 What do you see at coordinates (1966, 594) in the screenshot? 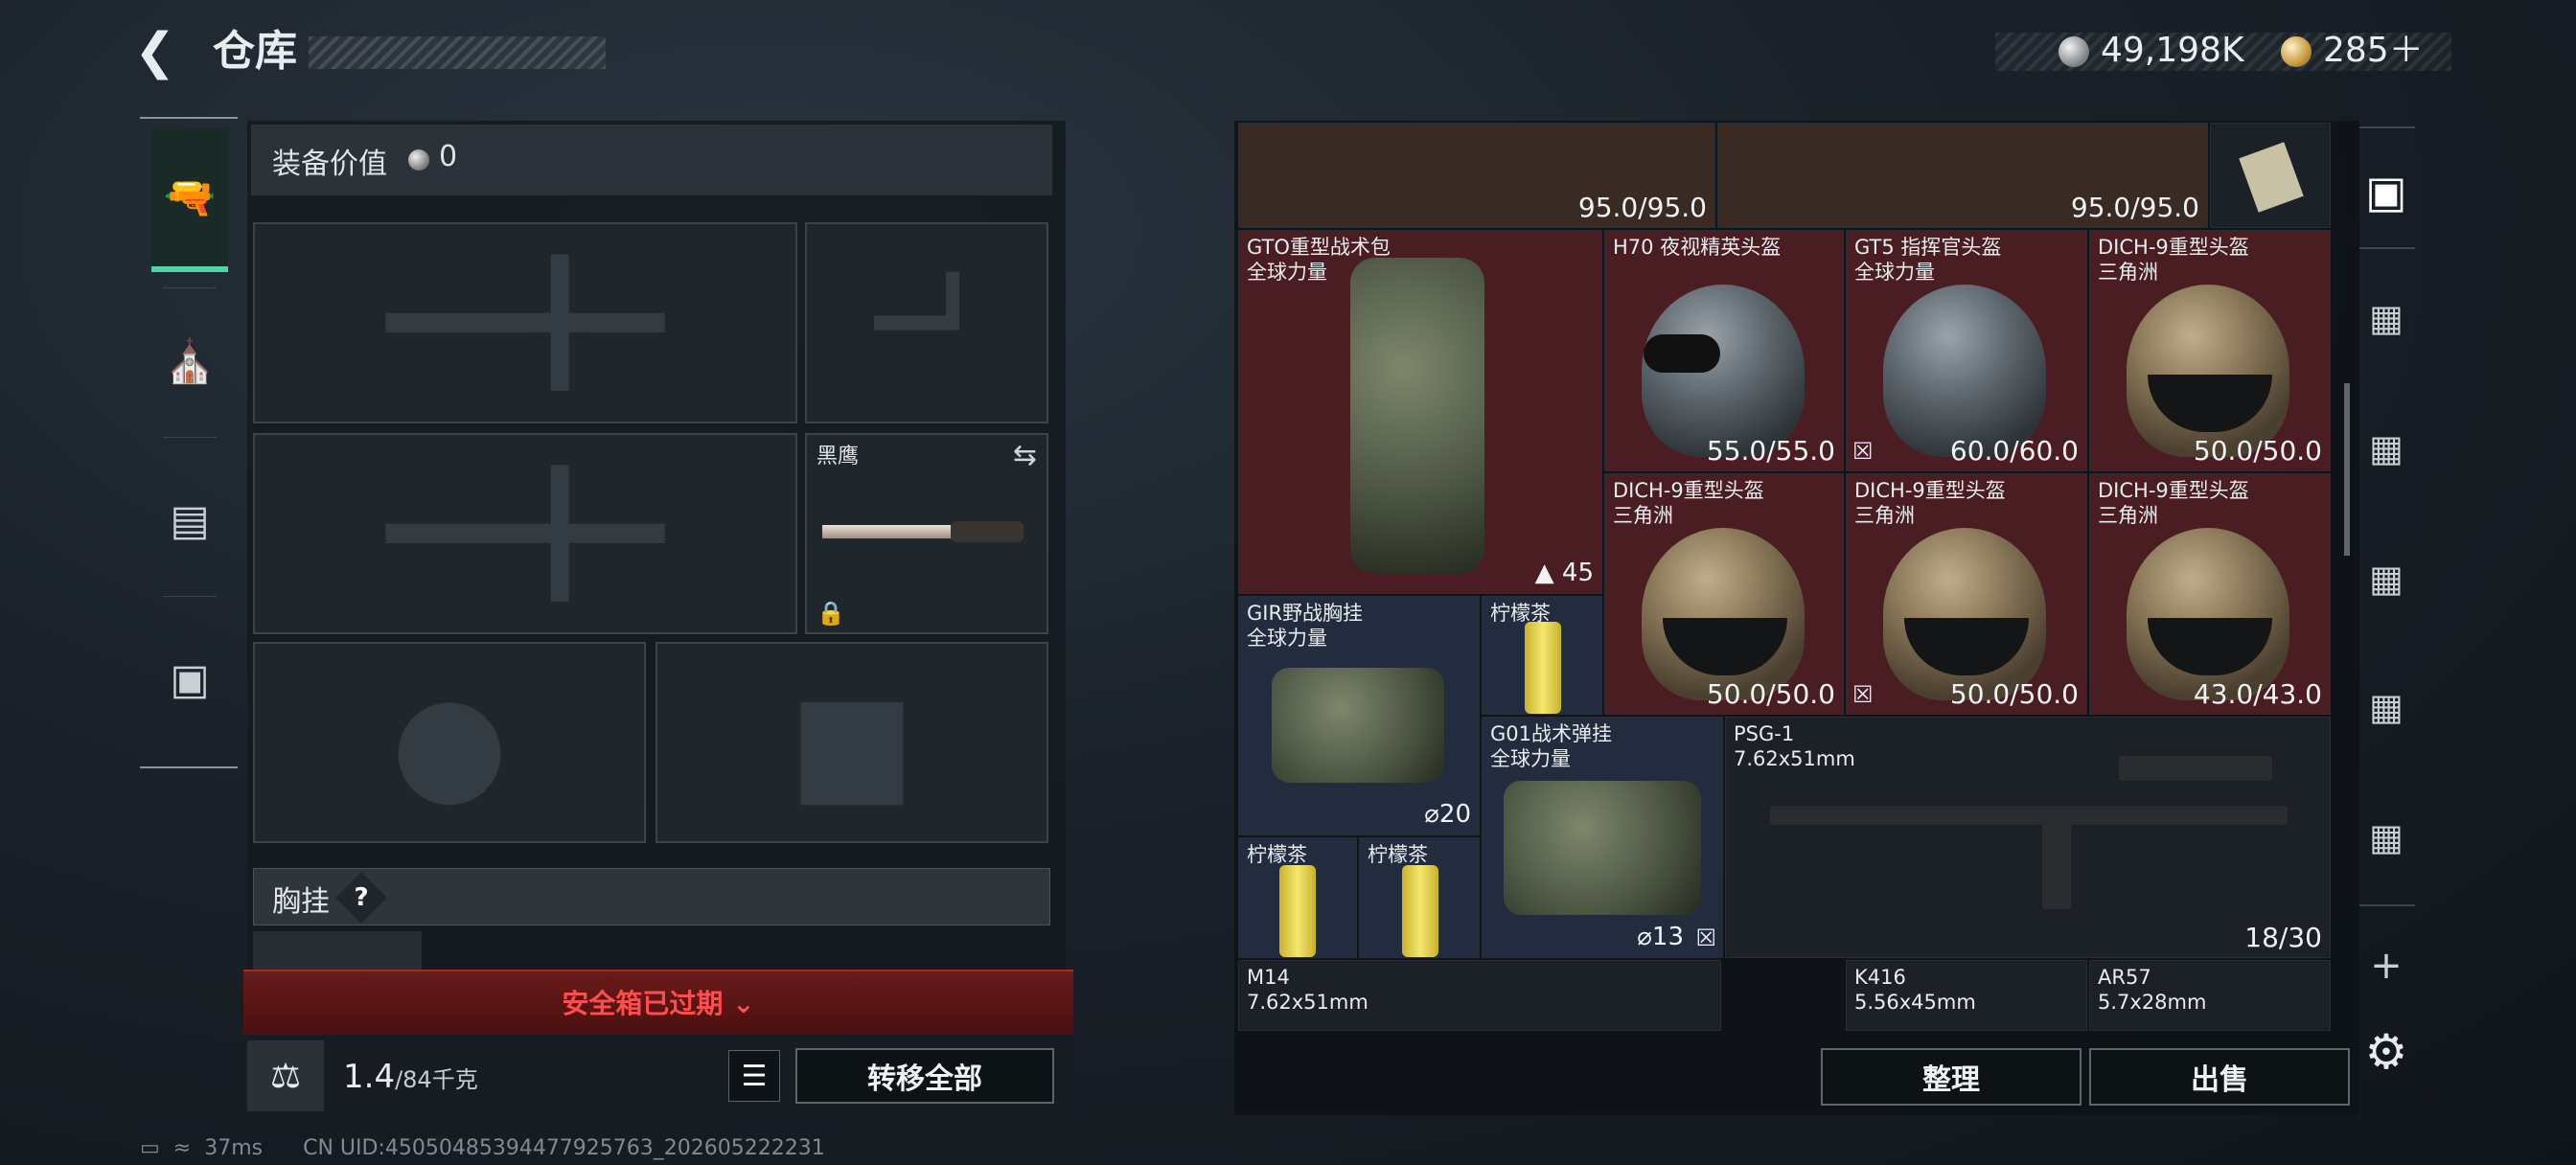
I see `inventory-item: DICH-9重型头盔 三角洲 ☒ 50.0/50.0` at bounding box center [1966, 594].